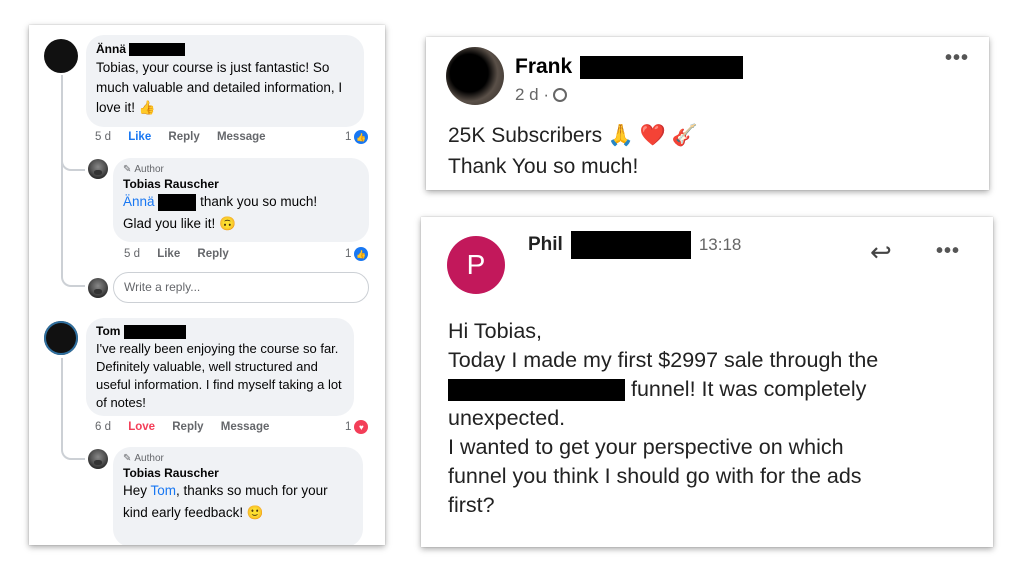 This screenshot has height=576, width=1024. What do you see at coordinates (220, 331) in the screenshot?
I see `commenter-name: Tom` at bounding box center [220, 331].